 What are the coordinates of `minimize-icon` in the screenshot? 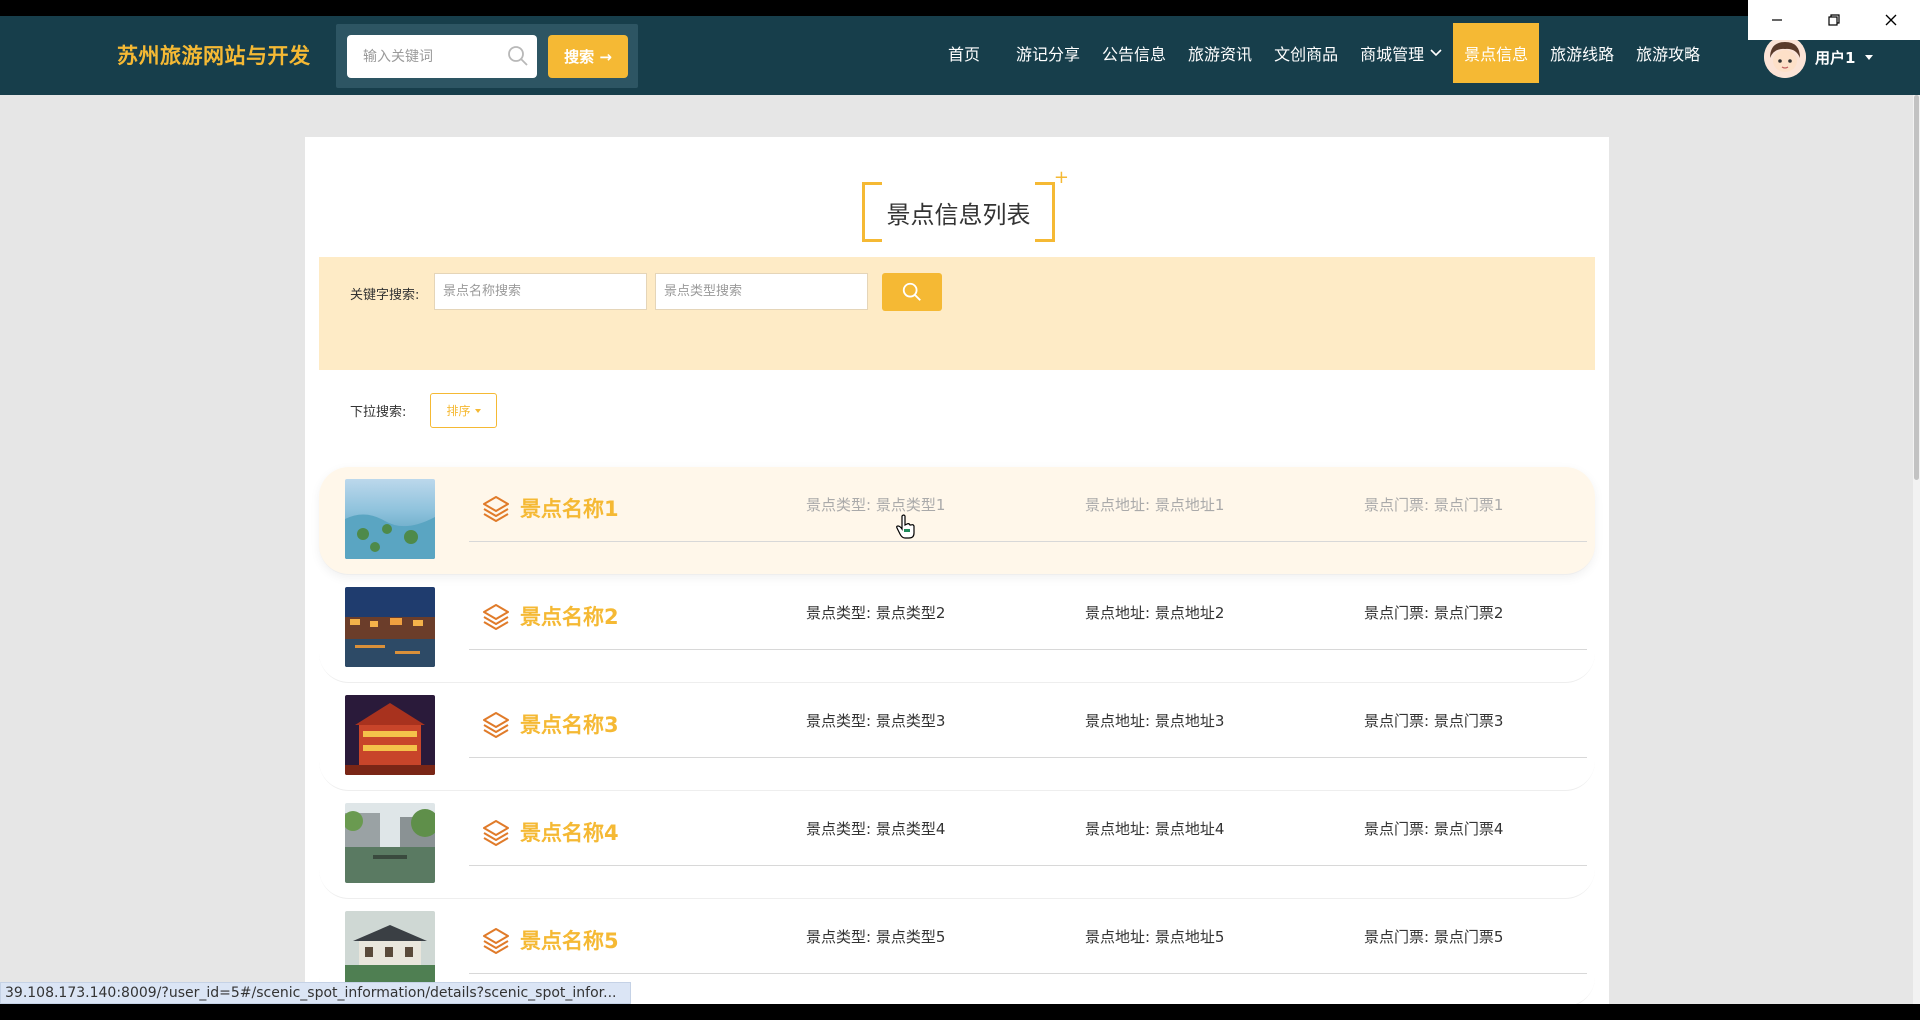 It's located at (1776, 20).